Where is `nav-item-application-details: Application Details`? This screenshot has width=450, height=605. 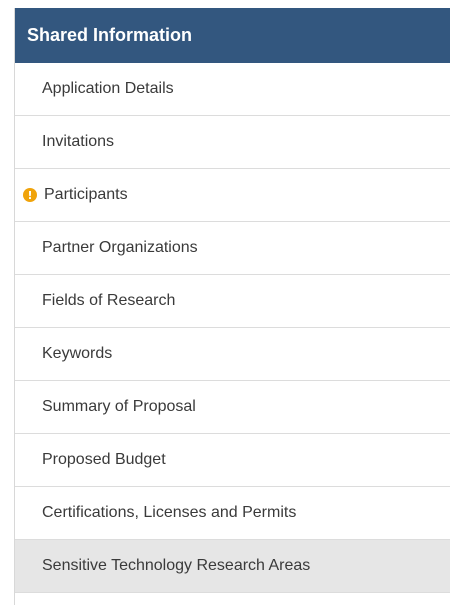
nav-item-application-details: Application Details is located at coordinates (232, 89).